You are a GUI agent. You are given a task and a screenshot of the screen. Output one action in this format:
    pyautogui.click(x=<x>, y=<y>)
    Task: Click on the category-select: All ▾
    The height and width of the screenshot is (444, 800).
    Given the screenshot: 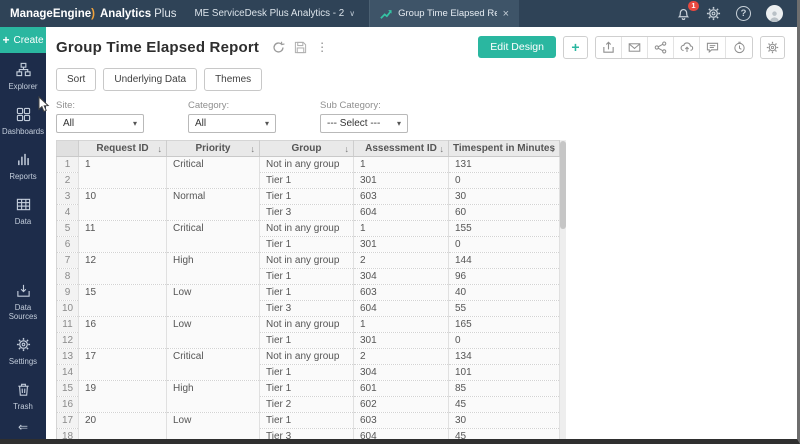 What is the action you would take?
    pyautogui.click(x=232, y=123)
    